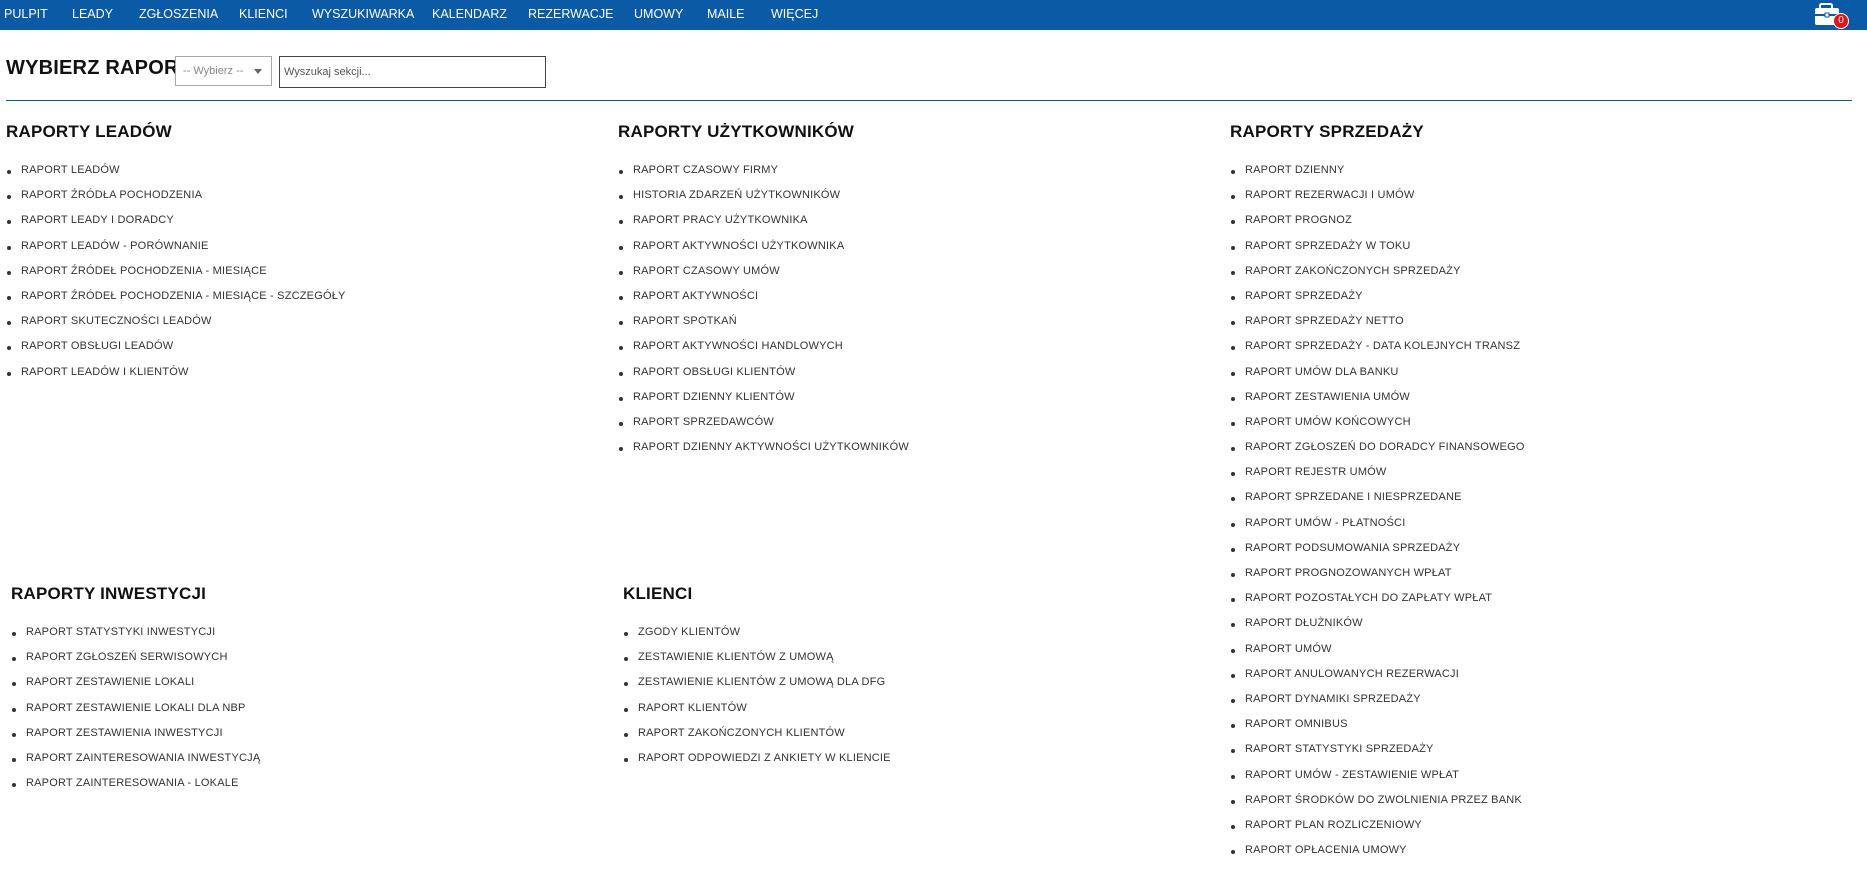 The image size is (1867, 869). Describe the element at coordinates (1377, 730) in the screenshot. I see `report-link: RAPORT OMNIBUS` at that location.